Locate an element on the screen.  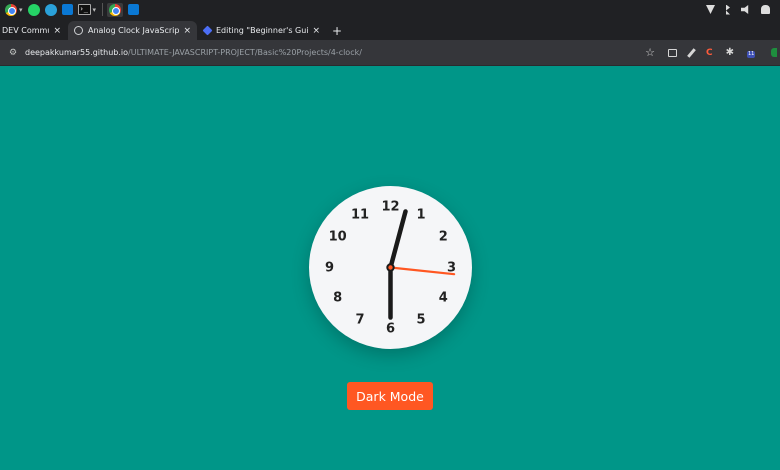
taskbar-divider is located at coordinates (103, 9).